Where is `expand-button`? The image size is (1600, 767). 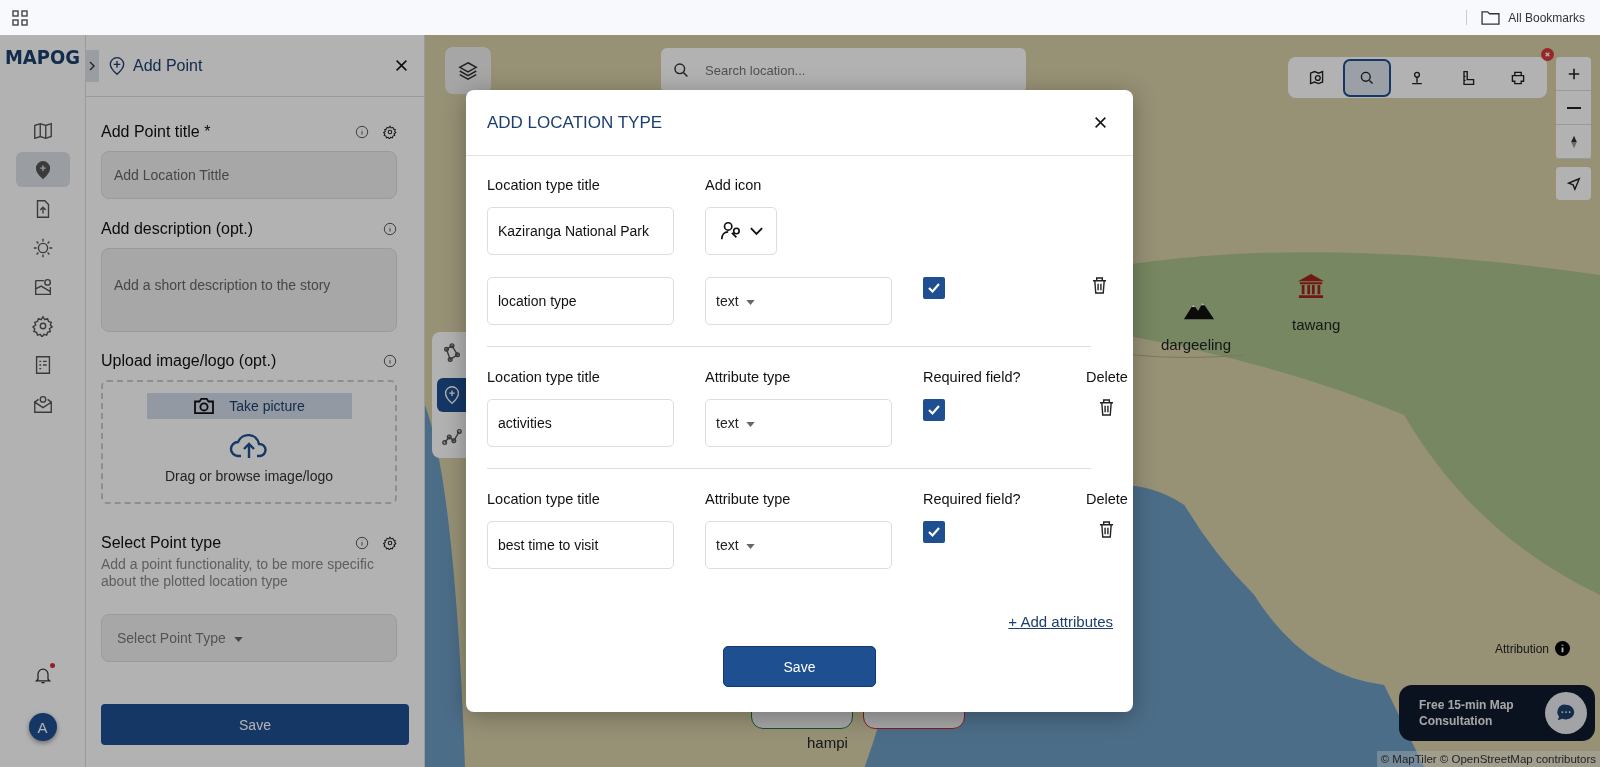 expand-button is located at coordinates (92, 65).